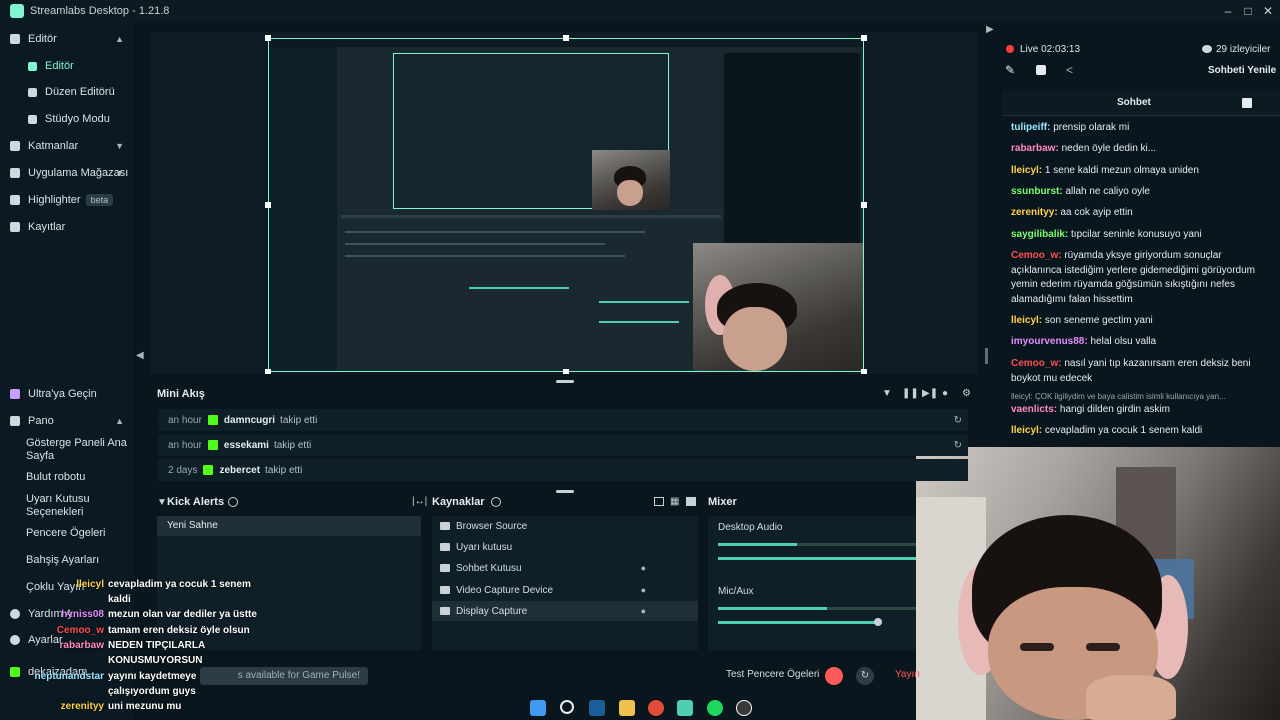  Describe the element at coordinates (691, 501) in the screenshot. I see `source-group-icon` at that location.